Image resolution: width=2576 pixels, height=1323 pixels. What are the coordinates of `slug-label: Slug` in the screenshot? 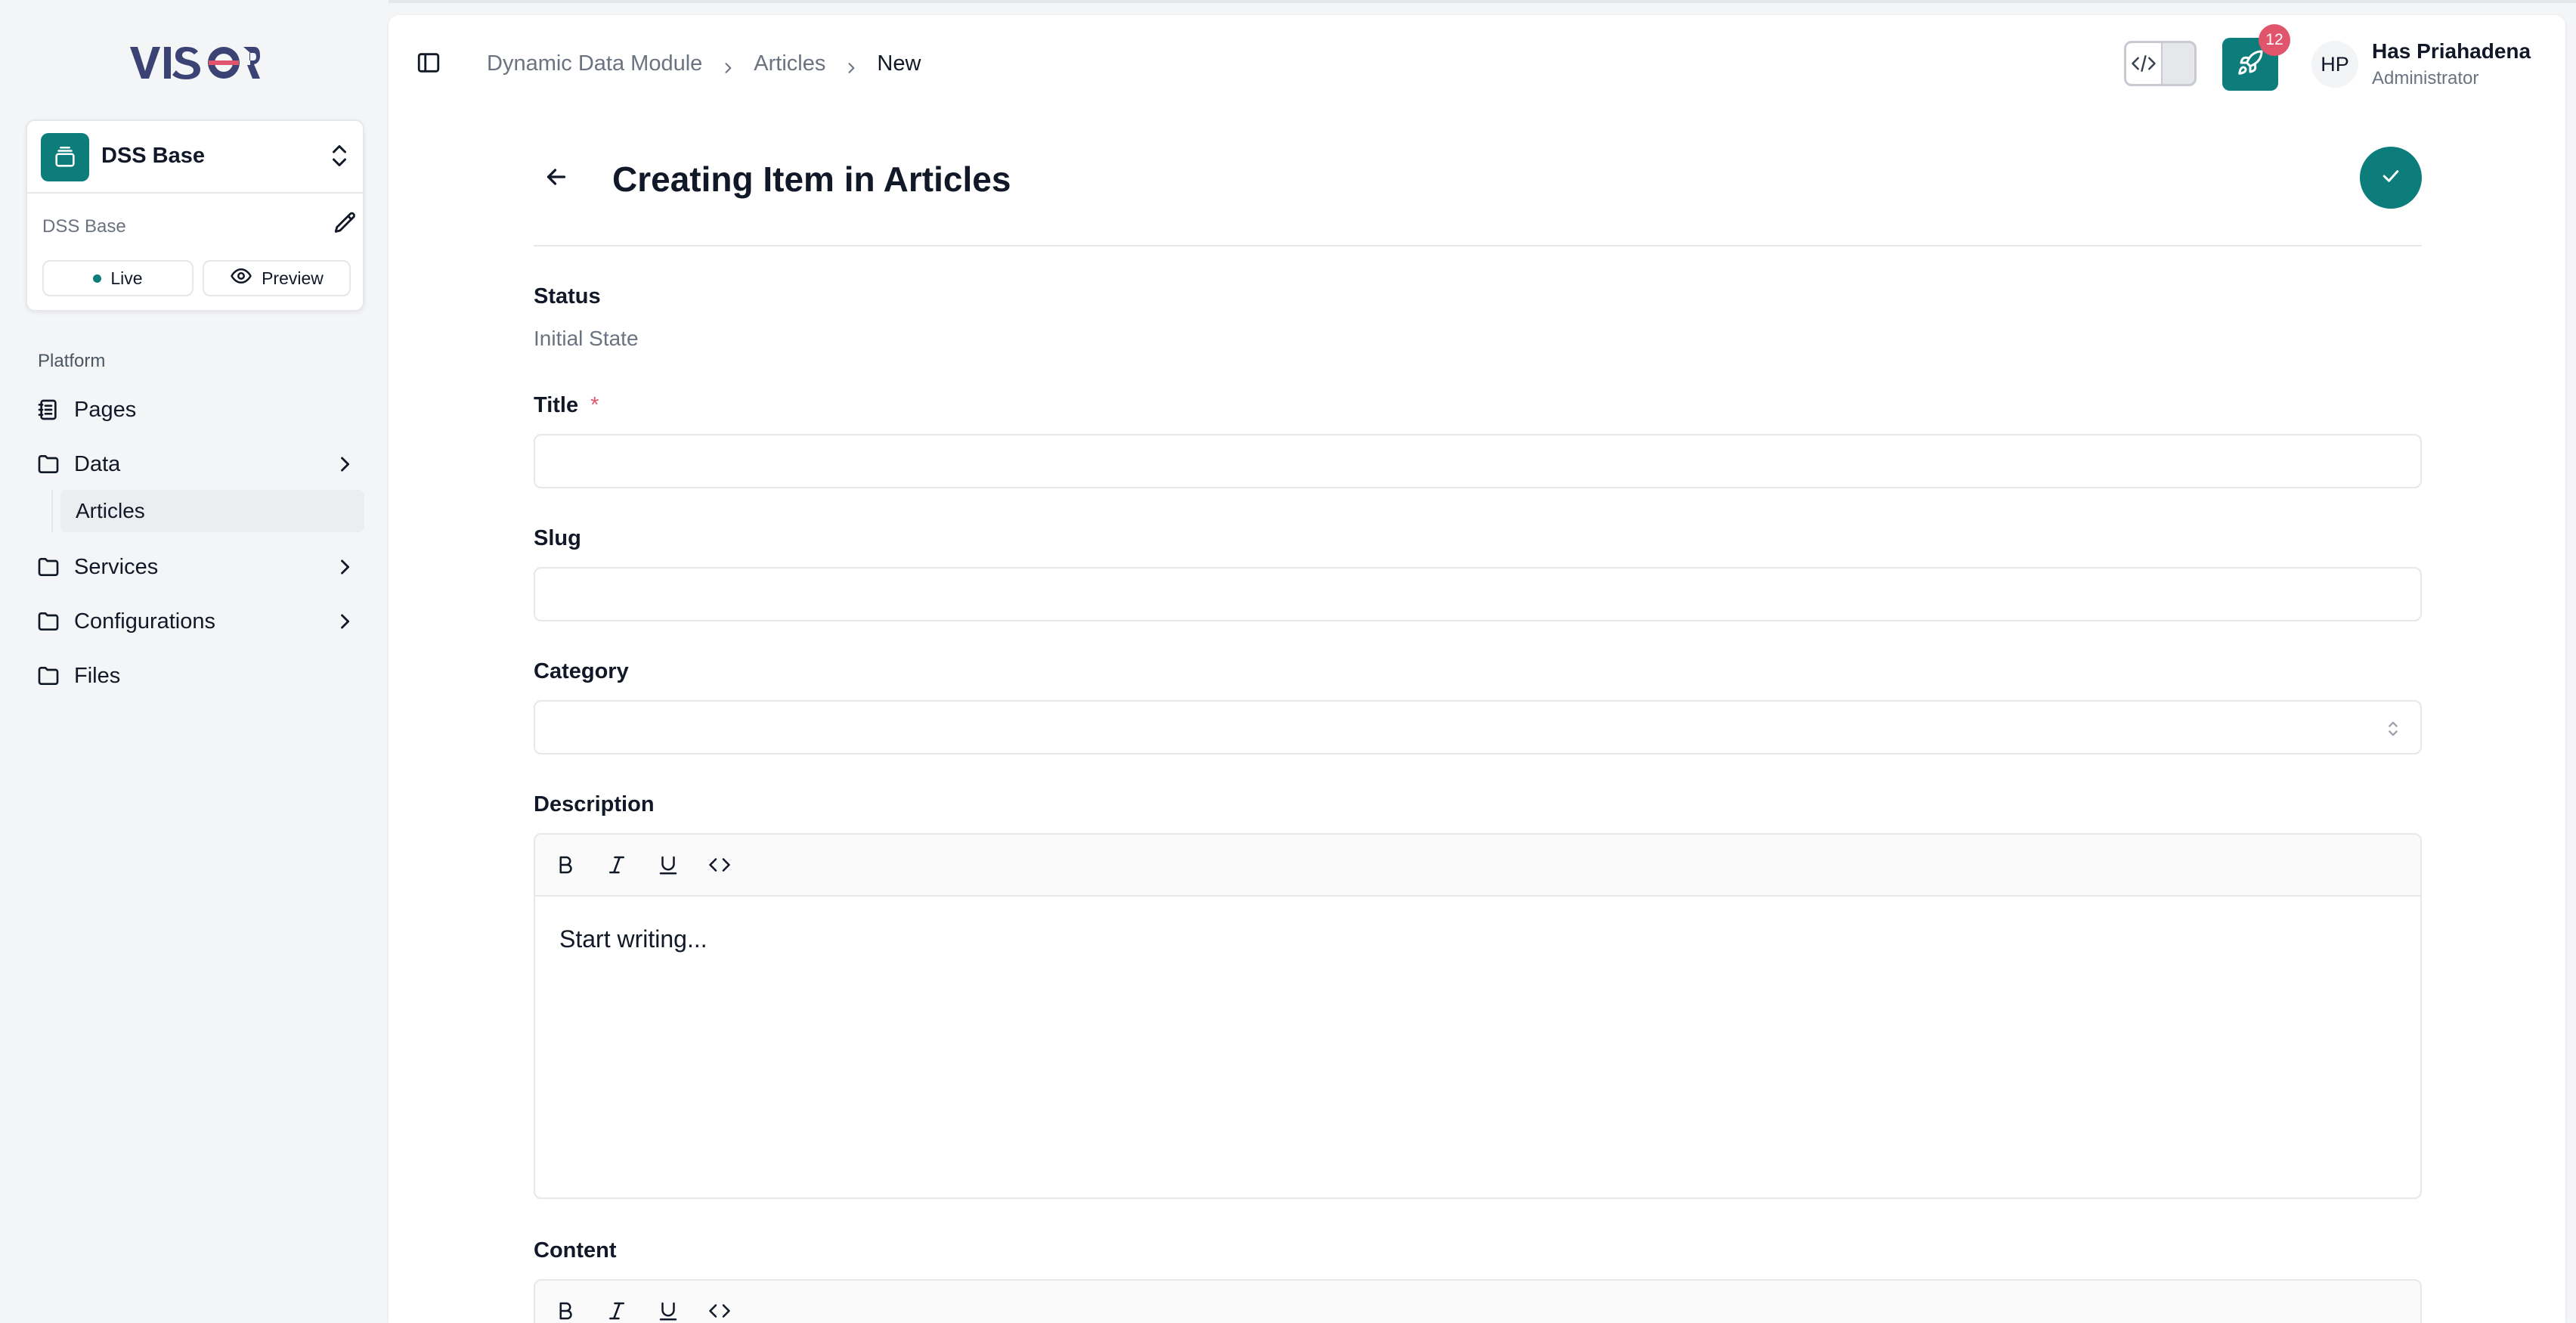 It's located at (557, 538).